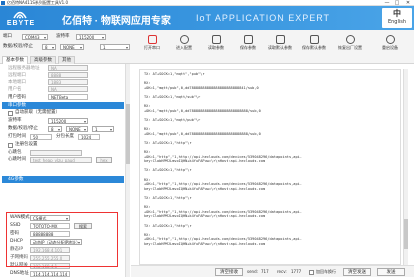  I want to click on 4g-params-section: 4G参数, so click(63, 179).